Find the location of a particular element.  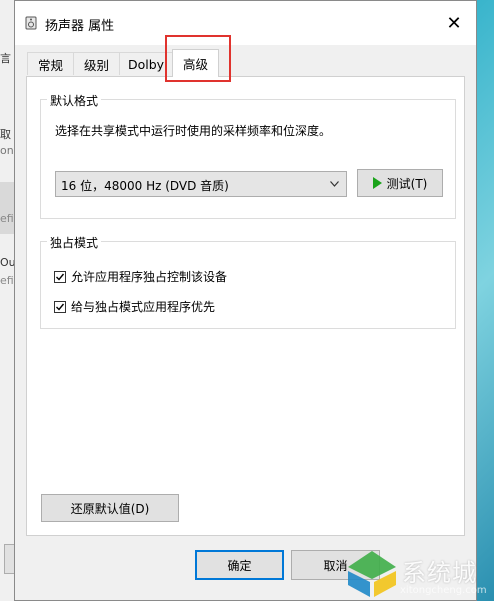

tab-general: 常规 is located at coordinates (50, 63).